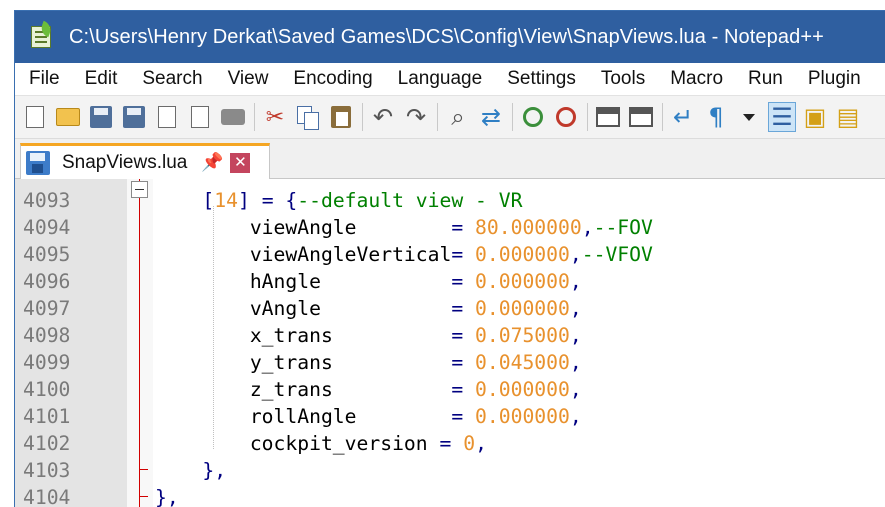 This screenshot has height=507, width=885. Describe the element at coordinates (47, 227) in the screenshot. I see `line-number: 4094` at that location.